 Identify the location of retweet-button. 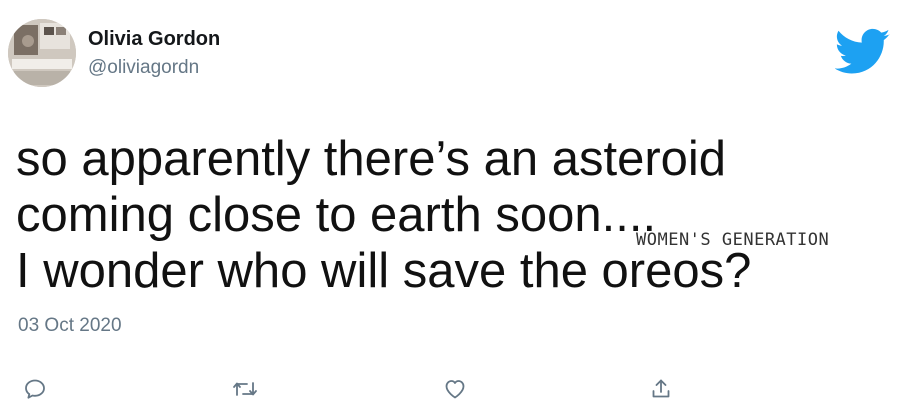
(245, 389).